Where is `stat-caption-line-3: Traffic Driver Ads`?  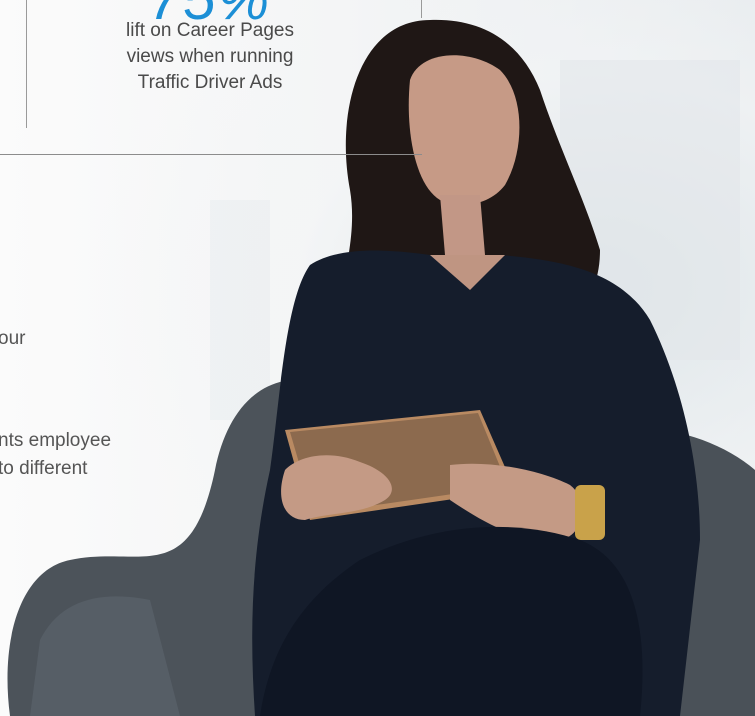
stat-caption-line-3: Traffic Driver Ads is located at coordinates (210, 82).